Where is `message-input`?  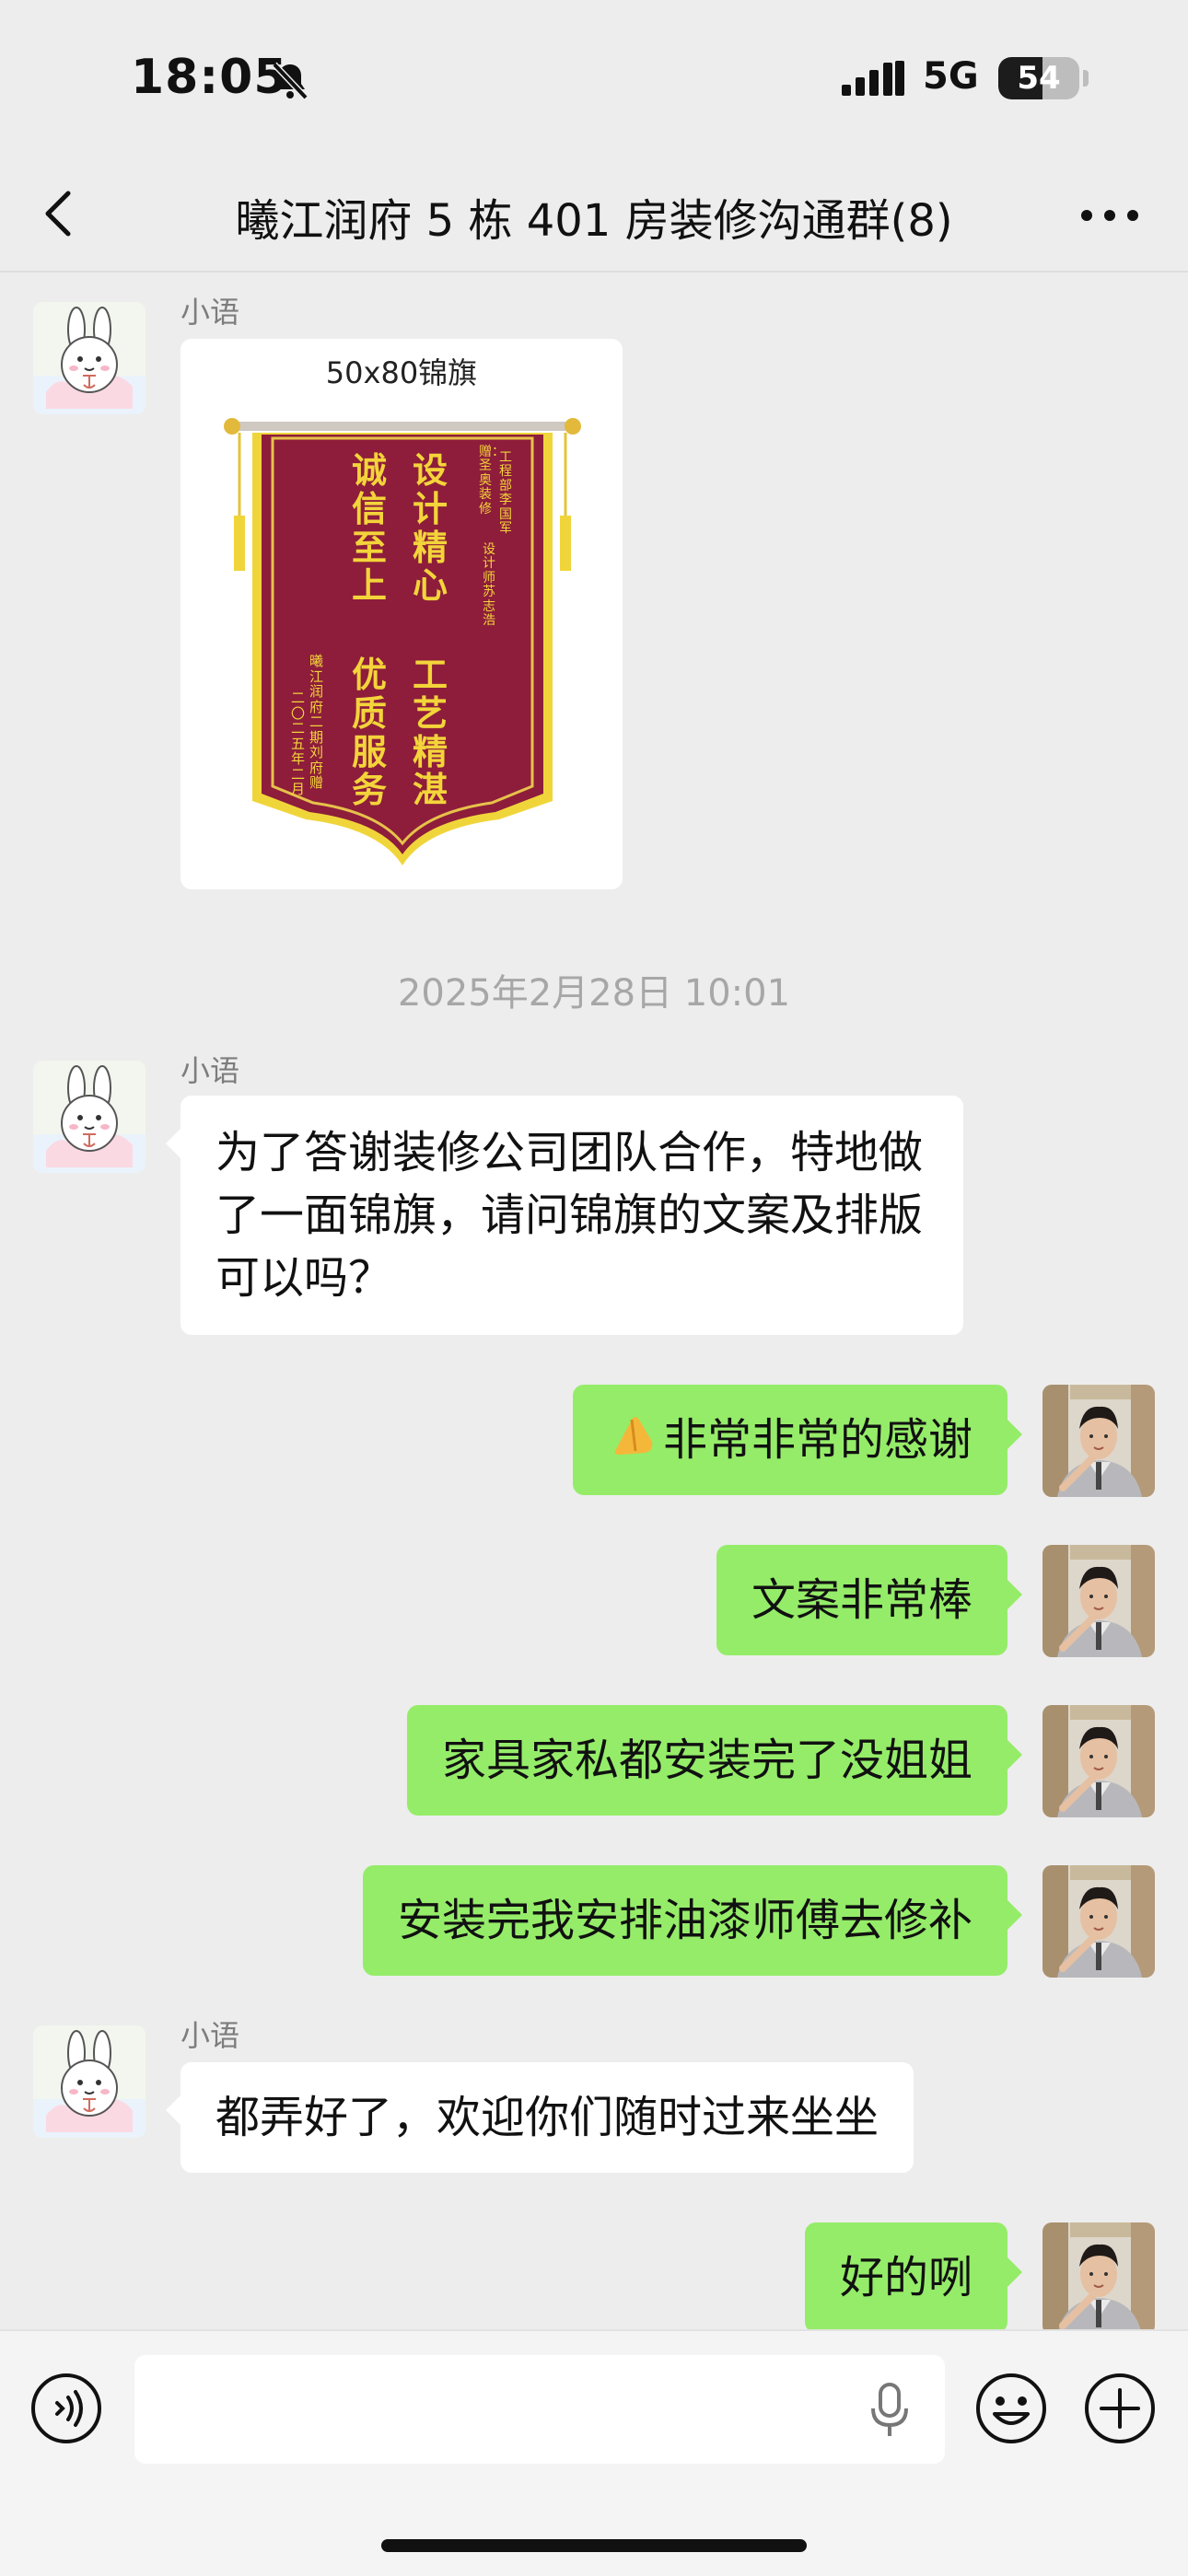
message-input is located at coordinates (539, 2409).